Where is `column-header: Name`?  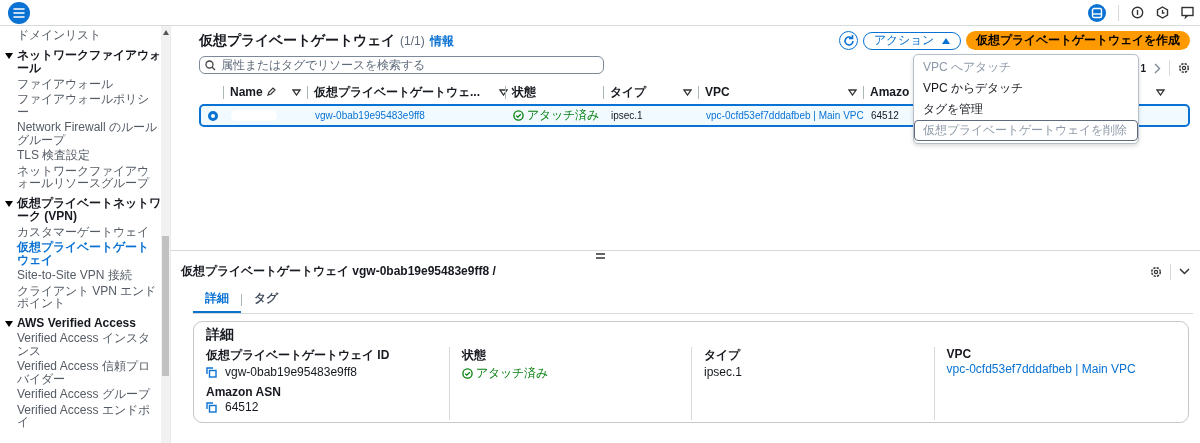
column-header: Name is located at coordinates (246, 92).